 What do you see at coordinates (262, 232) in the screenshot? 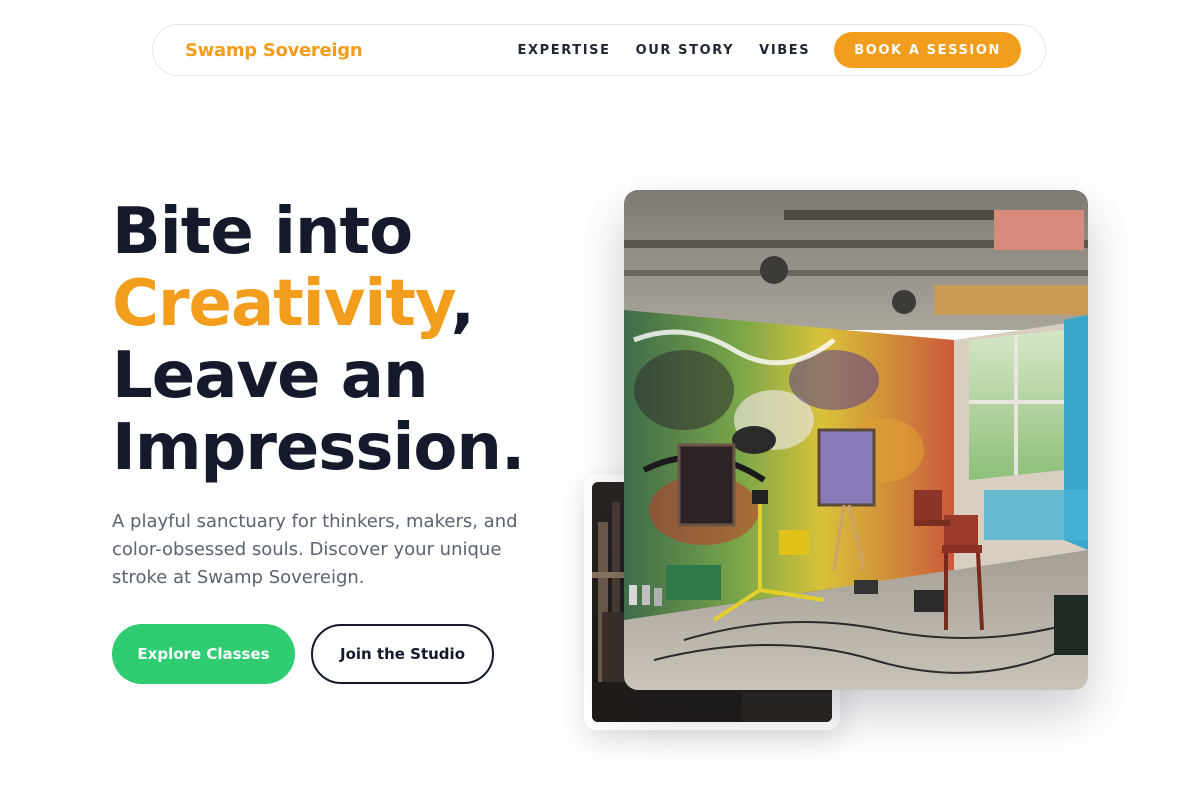
I see `hero-title-line-1: Bite into` at bounding box center [262, 232].